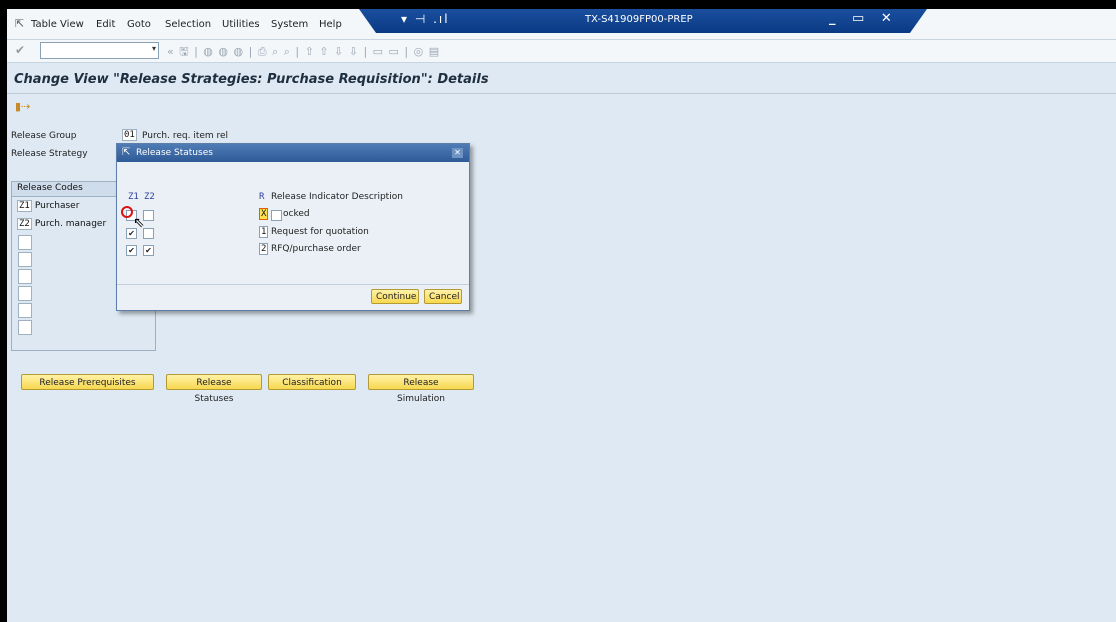 This screenshot has height=622, width=1116. Describe the element at coordinates (262, 197) in the screenshot. I see `column-header-r: R` at that location.